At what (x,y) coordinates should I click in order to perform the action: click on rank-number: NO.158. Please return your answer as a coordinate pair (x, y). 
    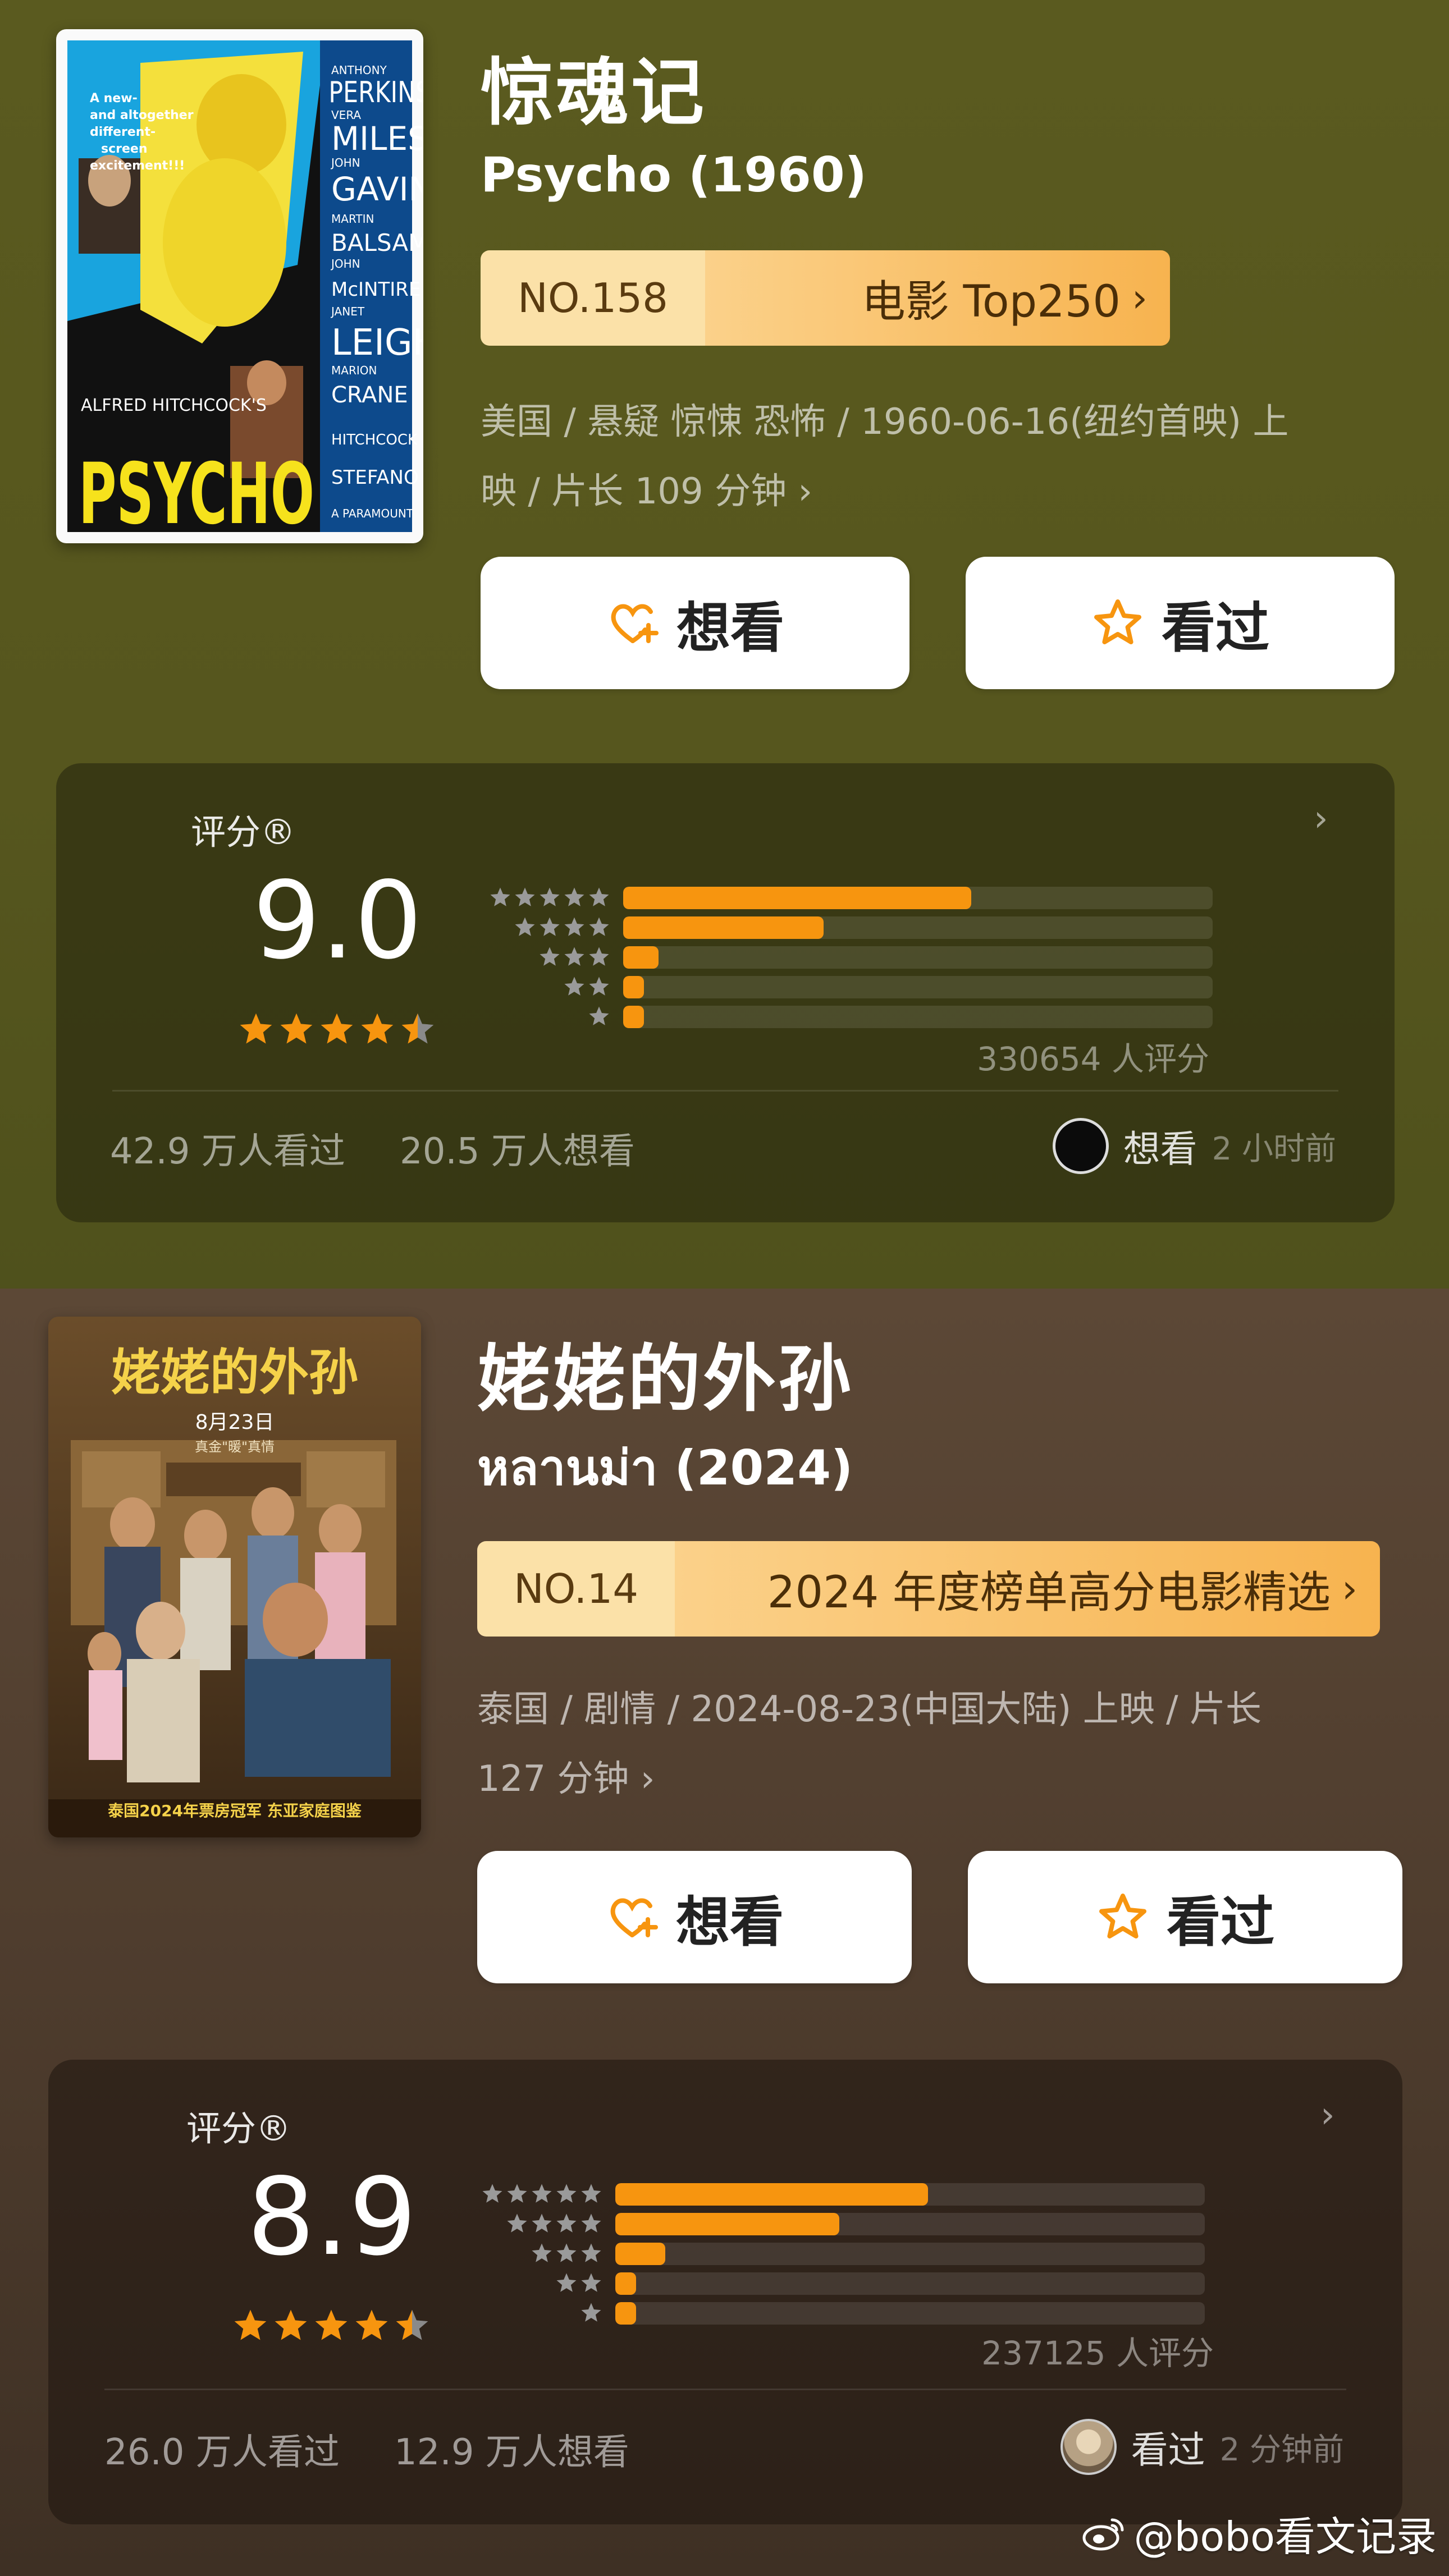
    Looking at the image, I should click on (593, 298).